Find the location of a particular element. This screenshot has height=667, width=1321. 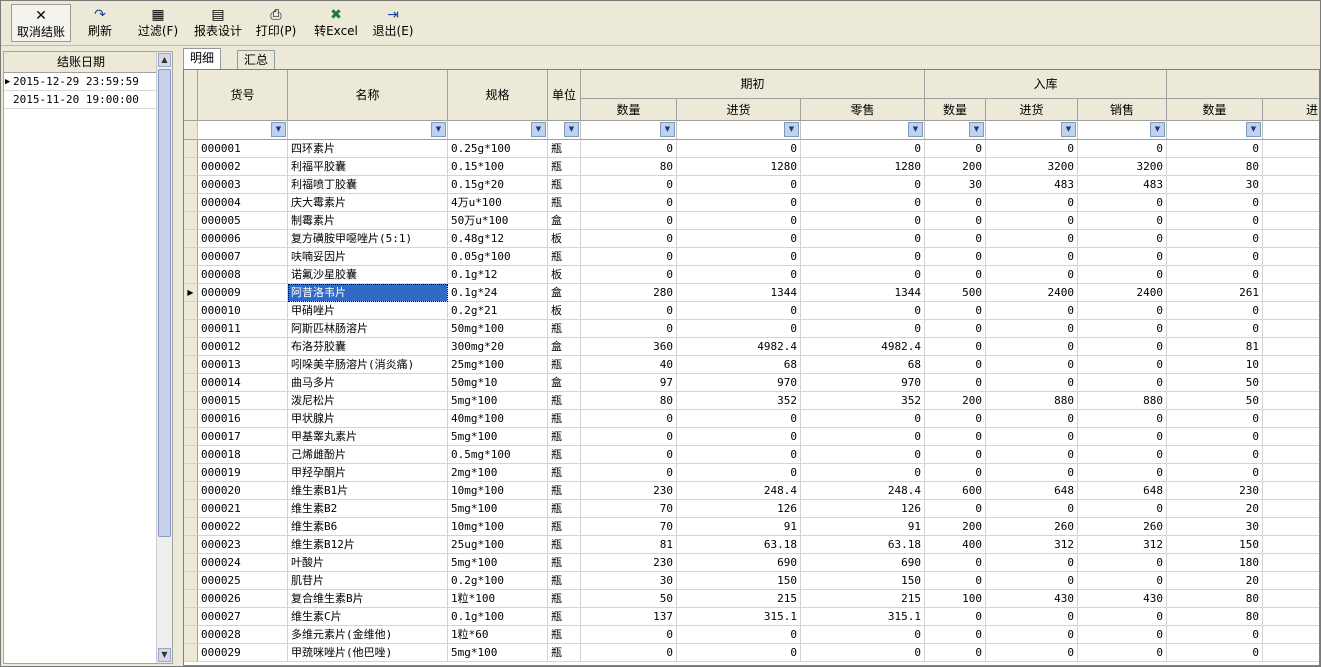

grid-cell-code: 000006 is located at coordinates (243, 239).